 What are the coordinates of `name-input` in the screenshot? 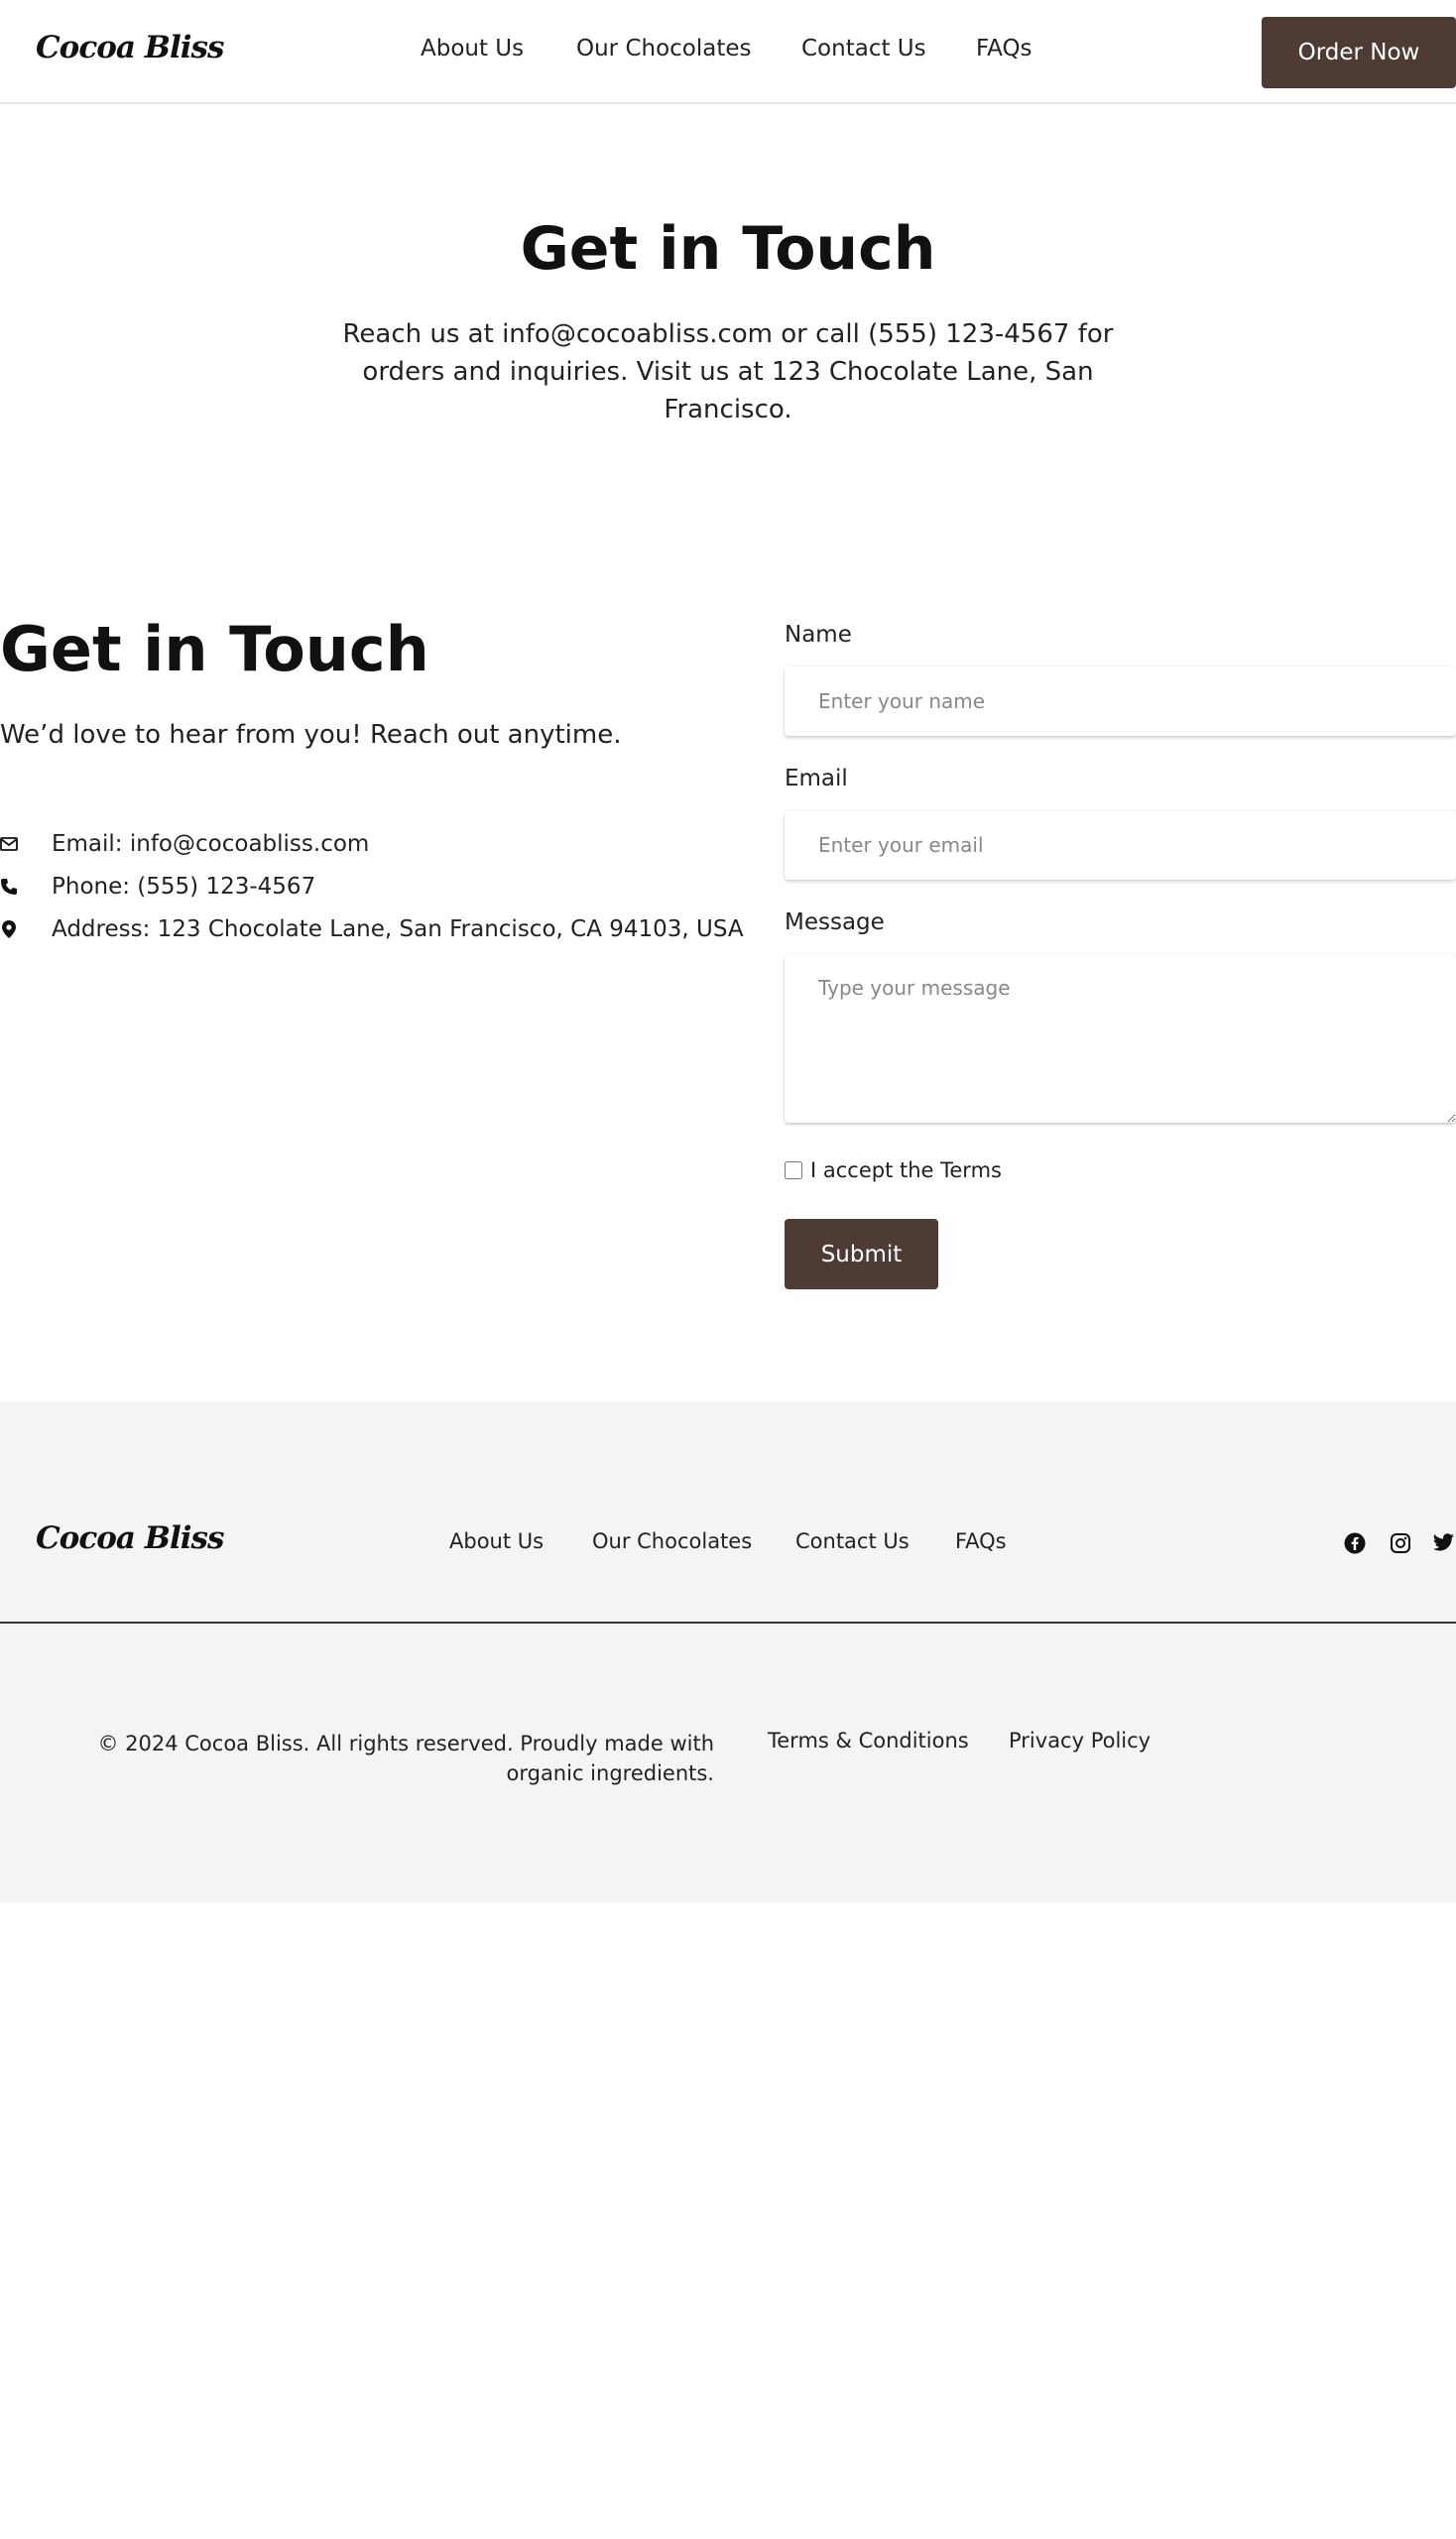 It's located at (1120, 701).